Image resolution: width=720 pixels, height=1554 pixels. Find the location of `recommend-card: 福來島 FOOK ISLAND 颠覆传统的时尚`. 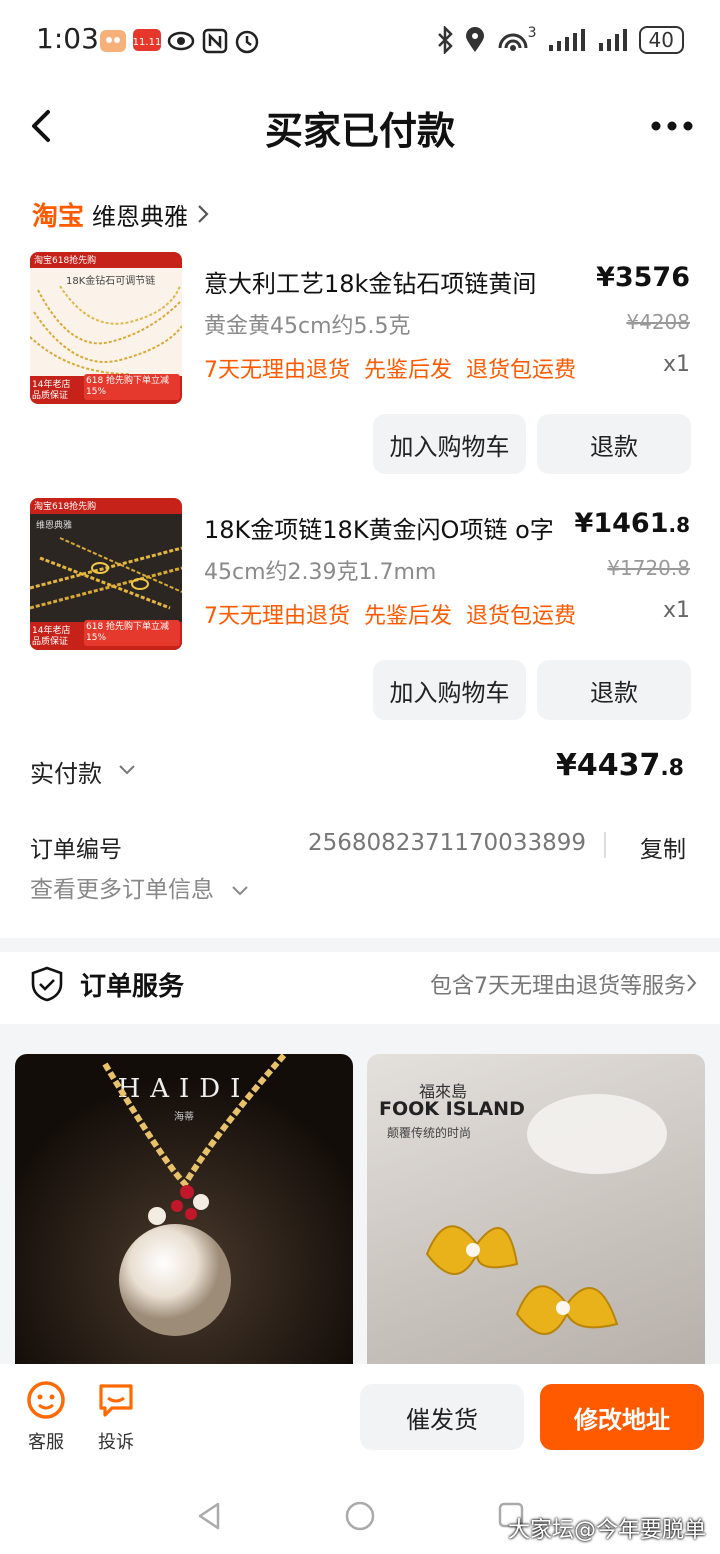

recommend-card: 福來島 FOOK ISLAND 颠覆传统的时尚 is located at coordinates (536, 1209).